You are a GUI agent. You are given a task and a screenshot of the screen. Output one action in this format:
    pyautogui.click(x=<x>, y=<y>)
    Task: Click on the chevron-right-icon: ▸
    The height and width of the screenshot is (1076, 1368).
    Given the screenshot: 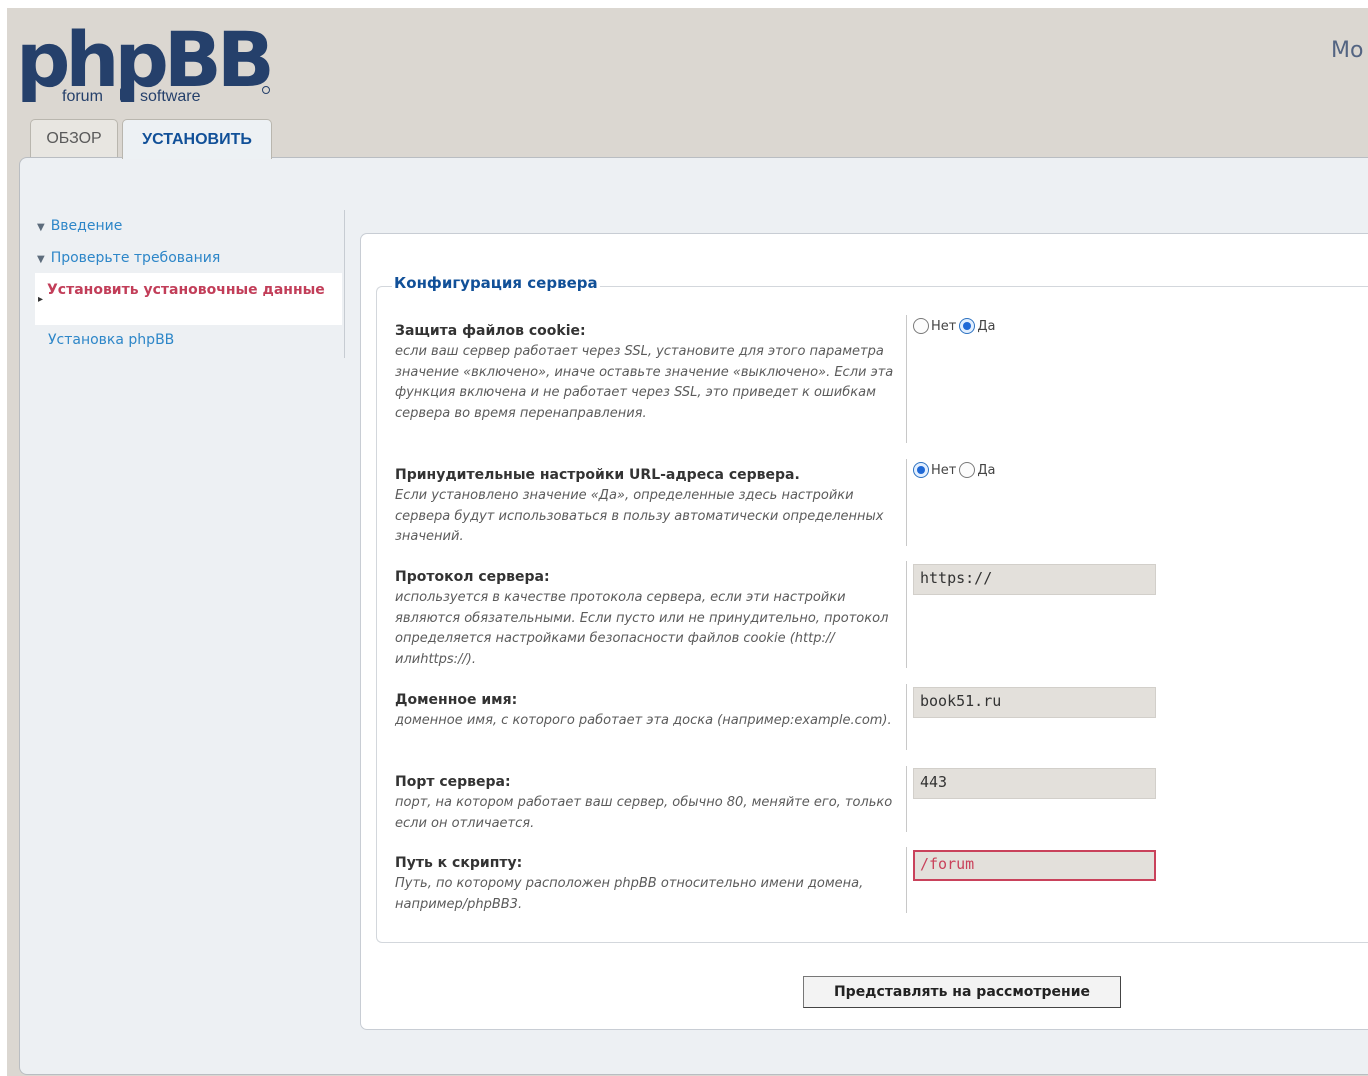 What is the action you would take?
    pyautogui.click(x=41, y=299)
    